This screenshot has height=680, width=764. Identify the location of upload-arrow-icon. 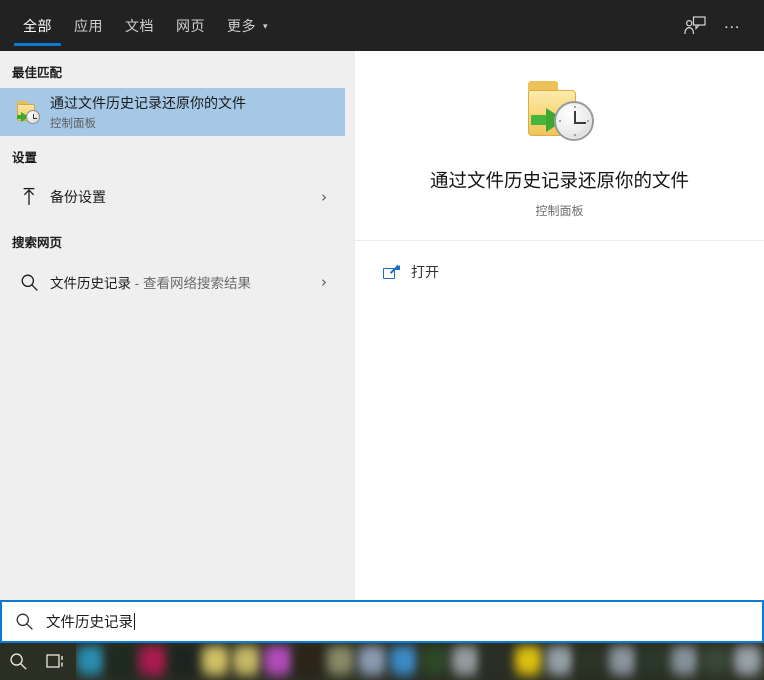
(29, 197).